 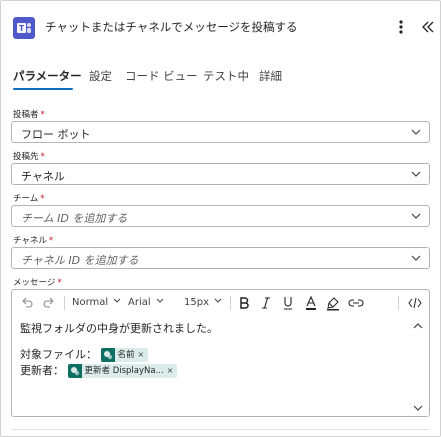 I want to click on italic-icon, so click(x=266, y=303).